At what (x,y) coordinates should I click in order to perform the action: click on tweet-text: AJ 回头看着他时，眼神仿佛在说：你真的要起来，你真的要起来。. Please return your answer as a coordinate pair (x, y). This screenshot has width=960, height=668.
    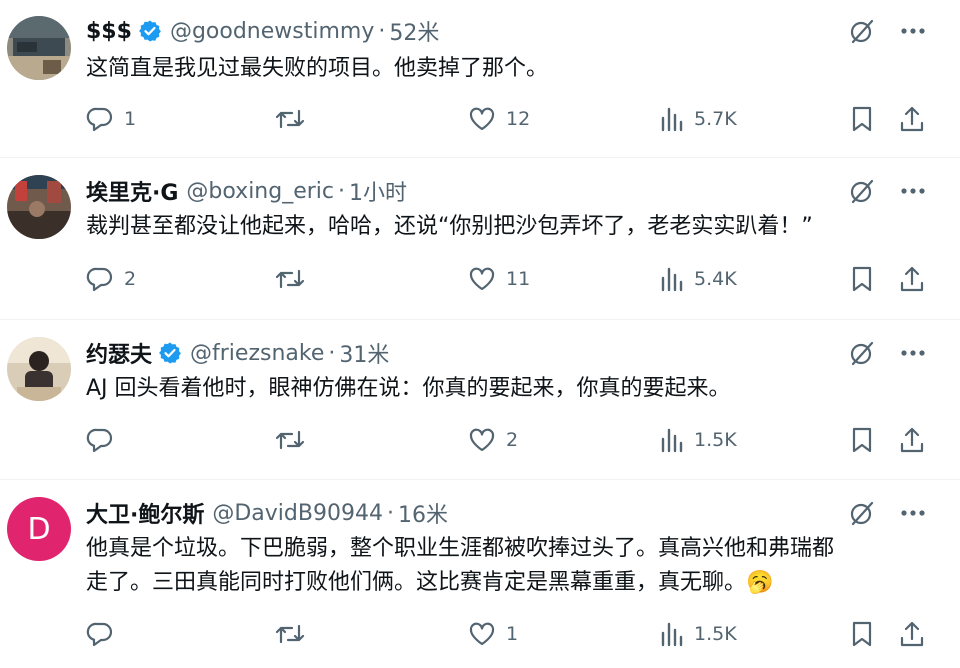
    Looking at the image, I should click on (408, 388).